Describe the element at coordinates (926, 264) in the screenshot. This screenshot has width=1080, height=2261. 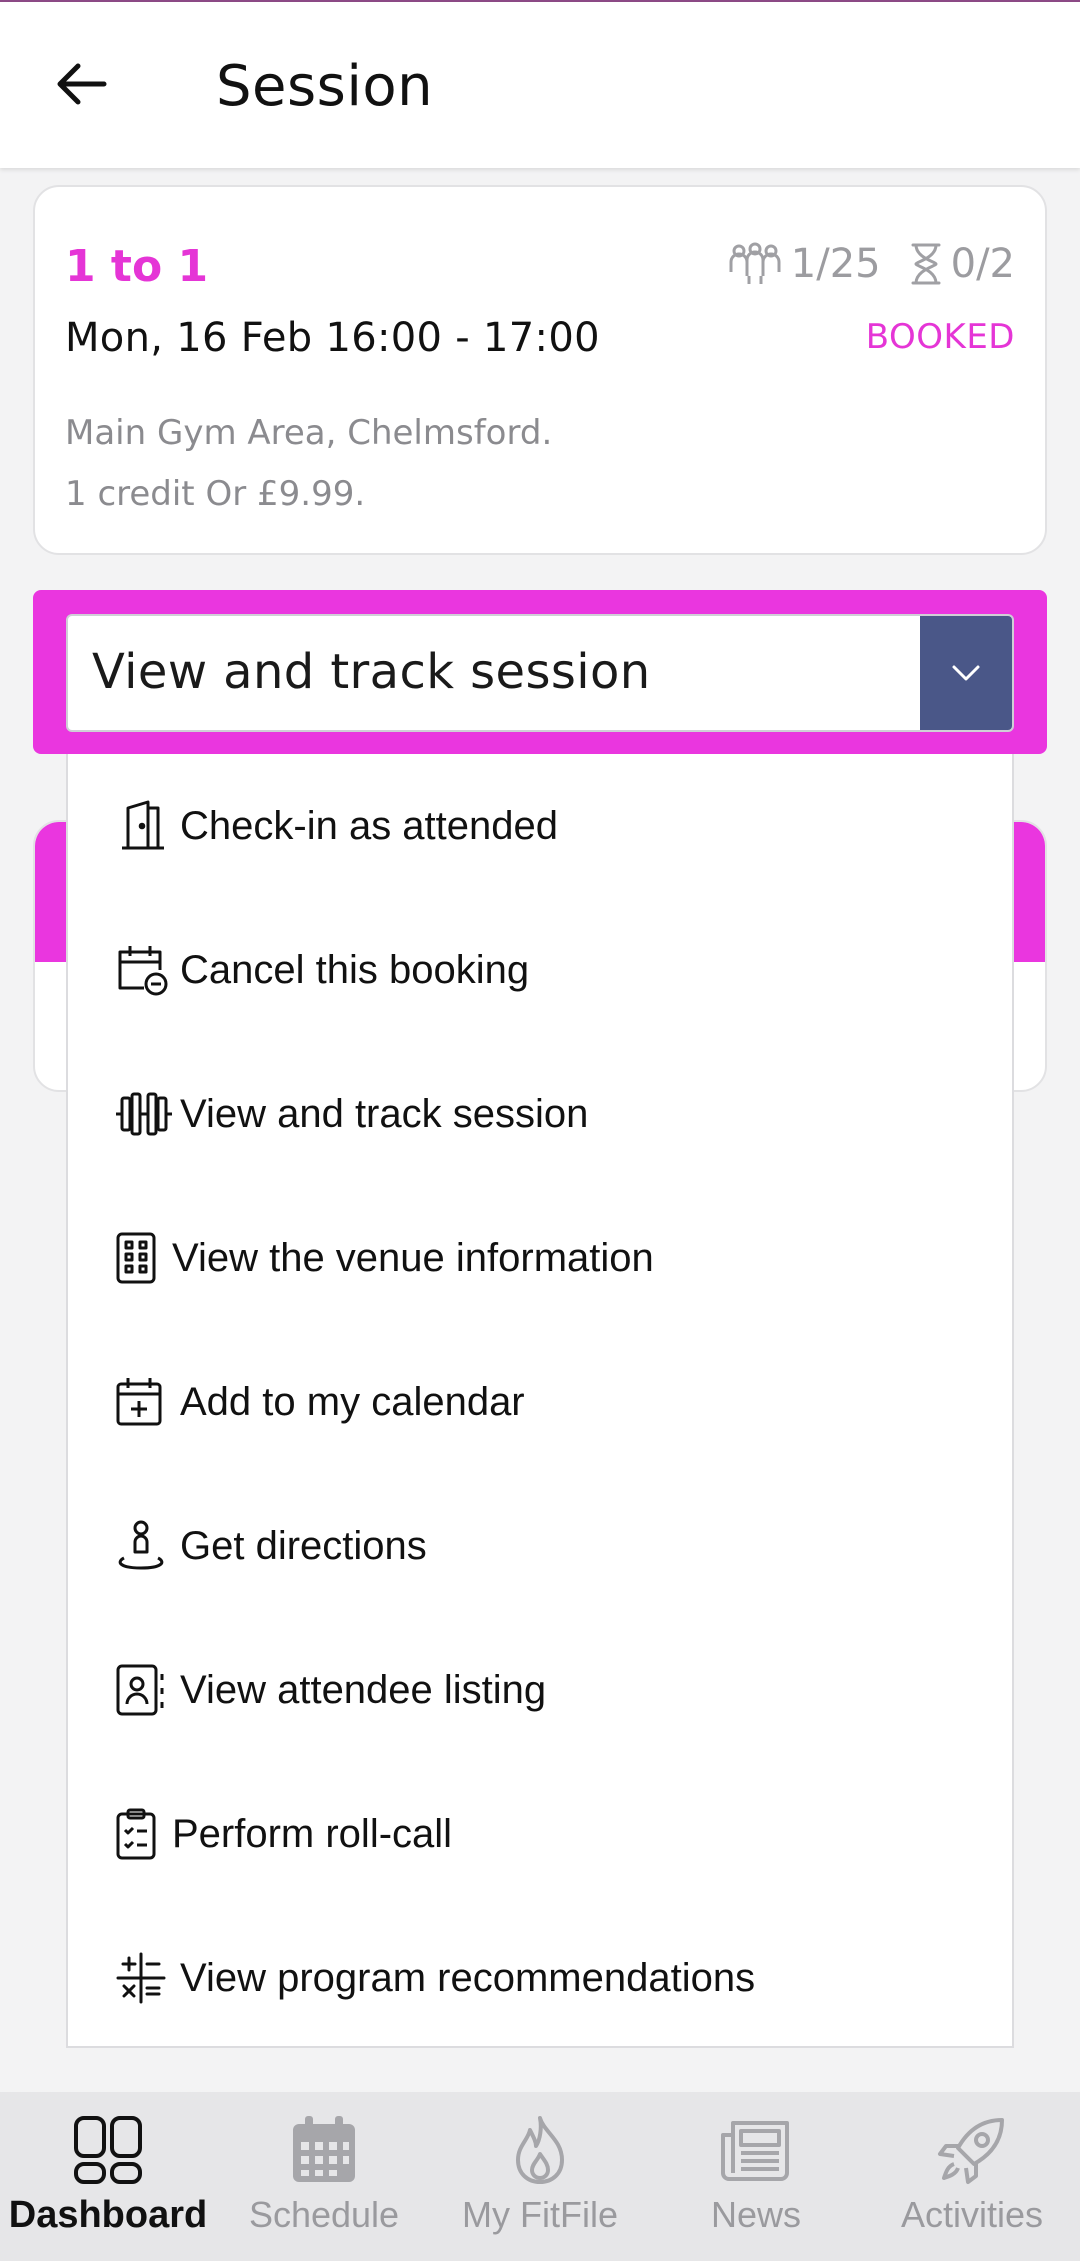
I see `hourglass-icon` at that location.